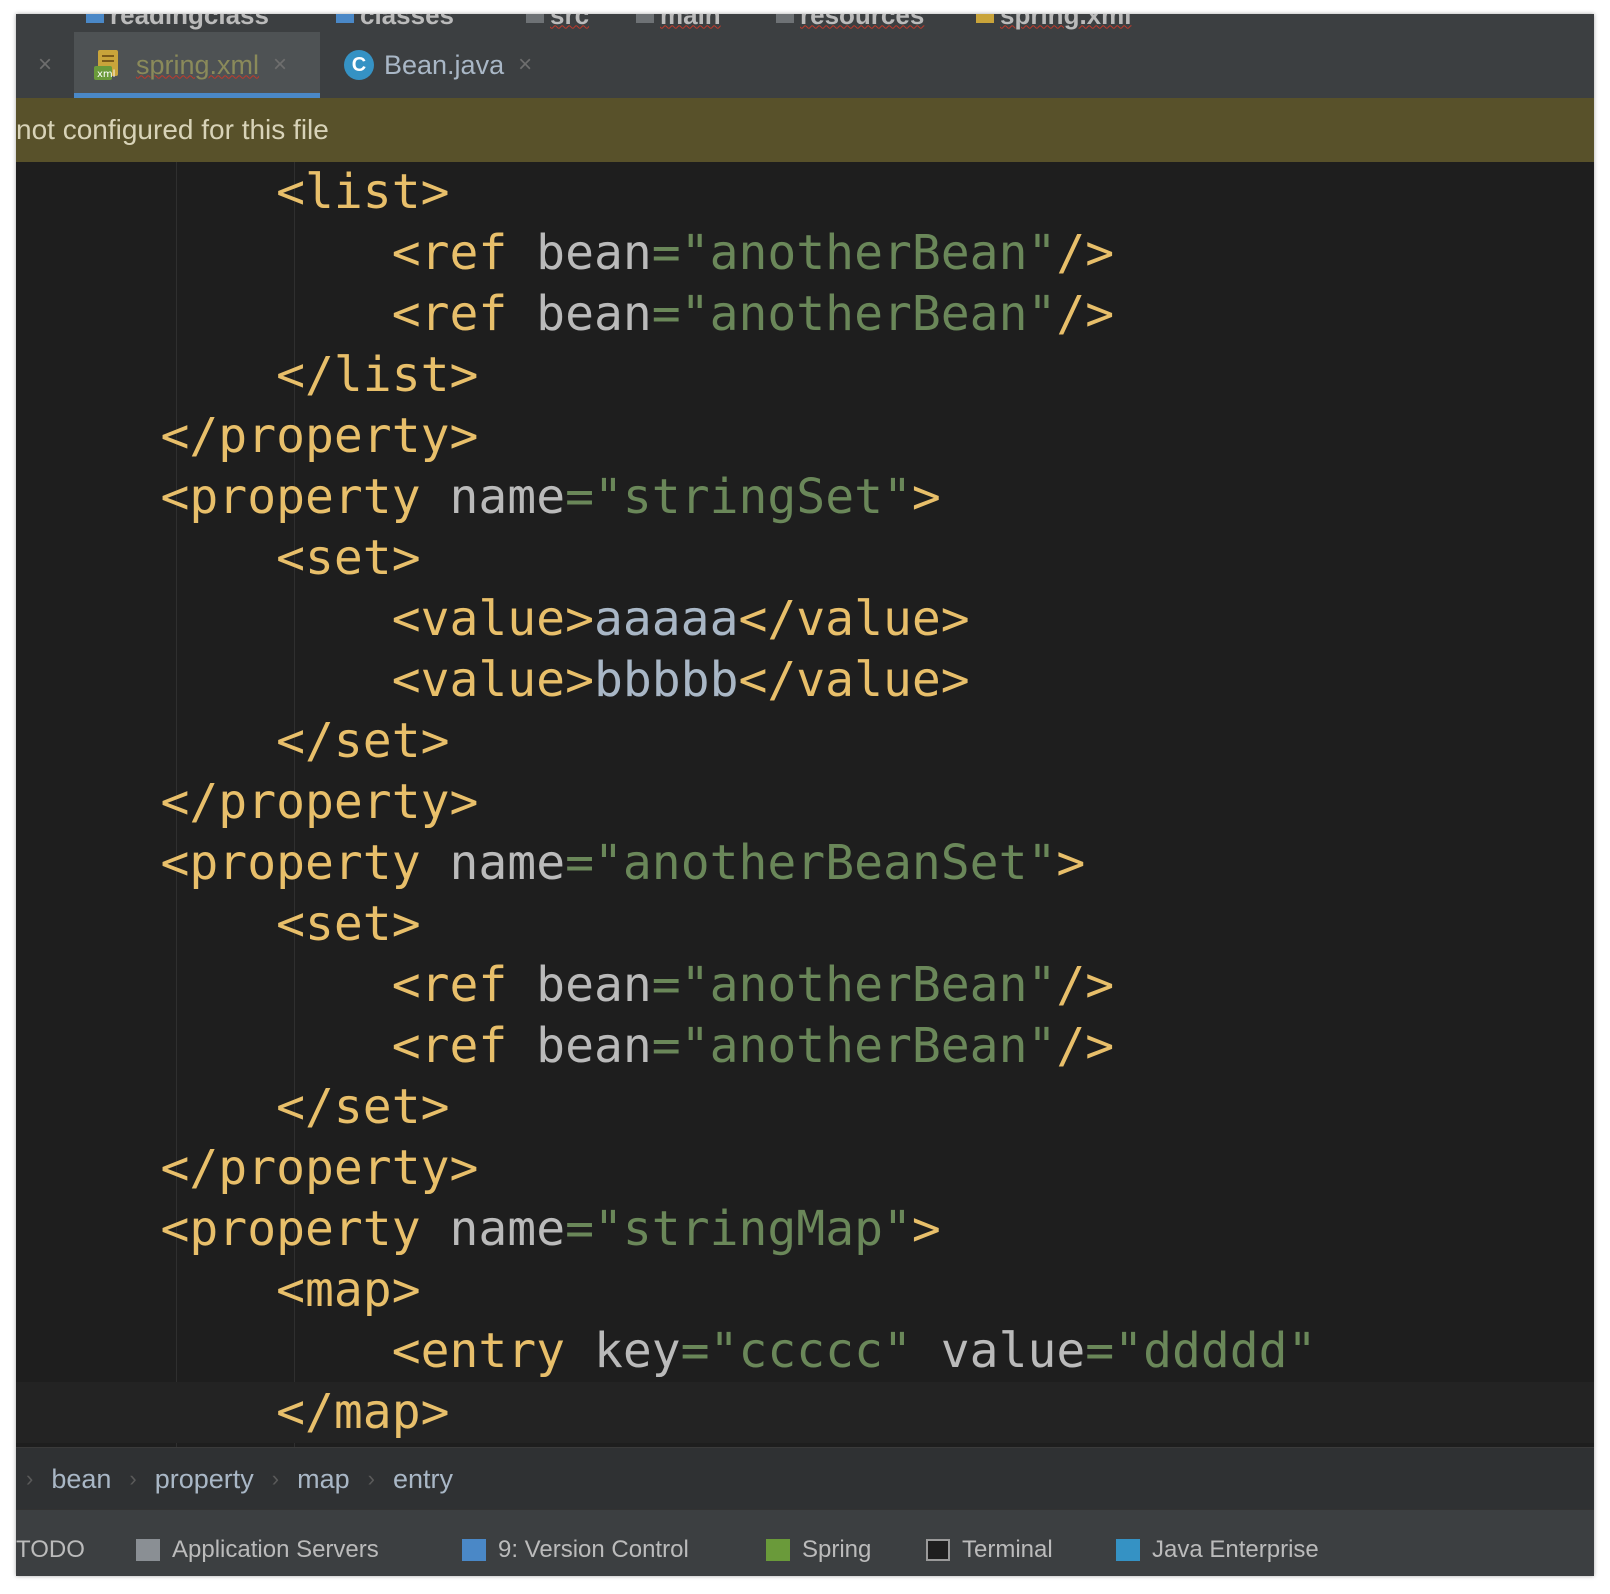  I want to click on tab-spring-xml: xml spring.xml ×, so click(197, 65).